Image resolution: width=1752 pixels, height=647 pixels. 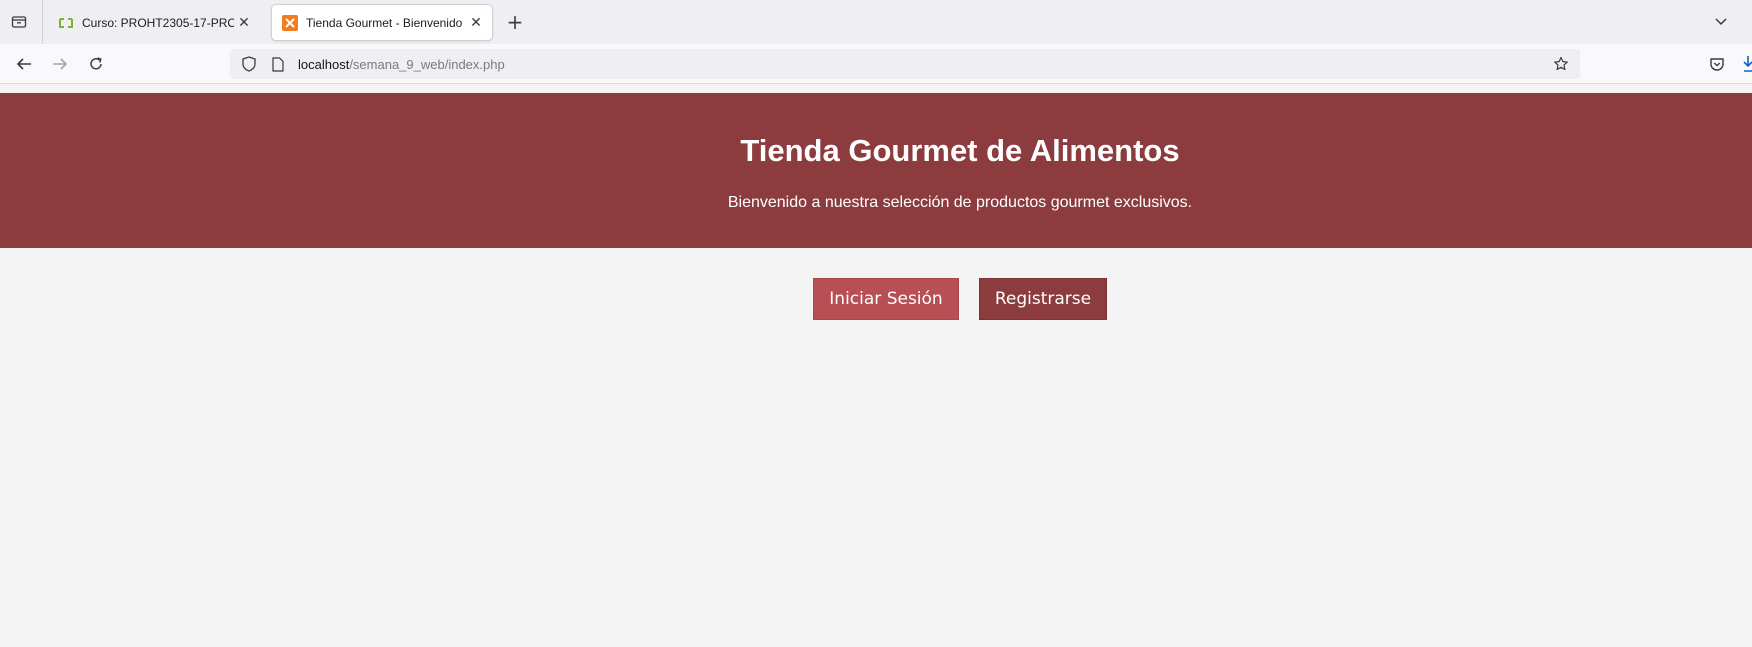 I want to click on chevron-down-icon, so click(x=1721, y=22).